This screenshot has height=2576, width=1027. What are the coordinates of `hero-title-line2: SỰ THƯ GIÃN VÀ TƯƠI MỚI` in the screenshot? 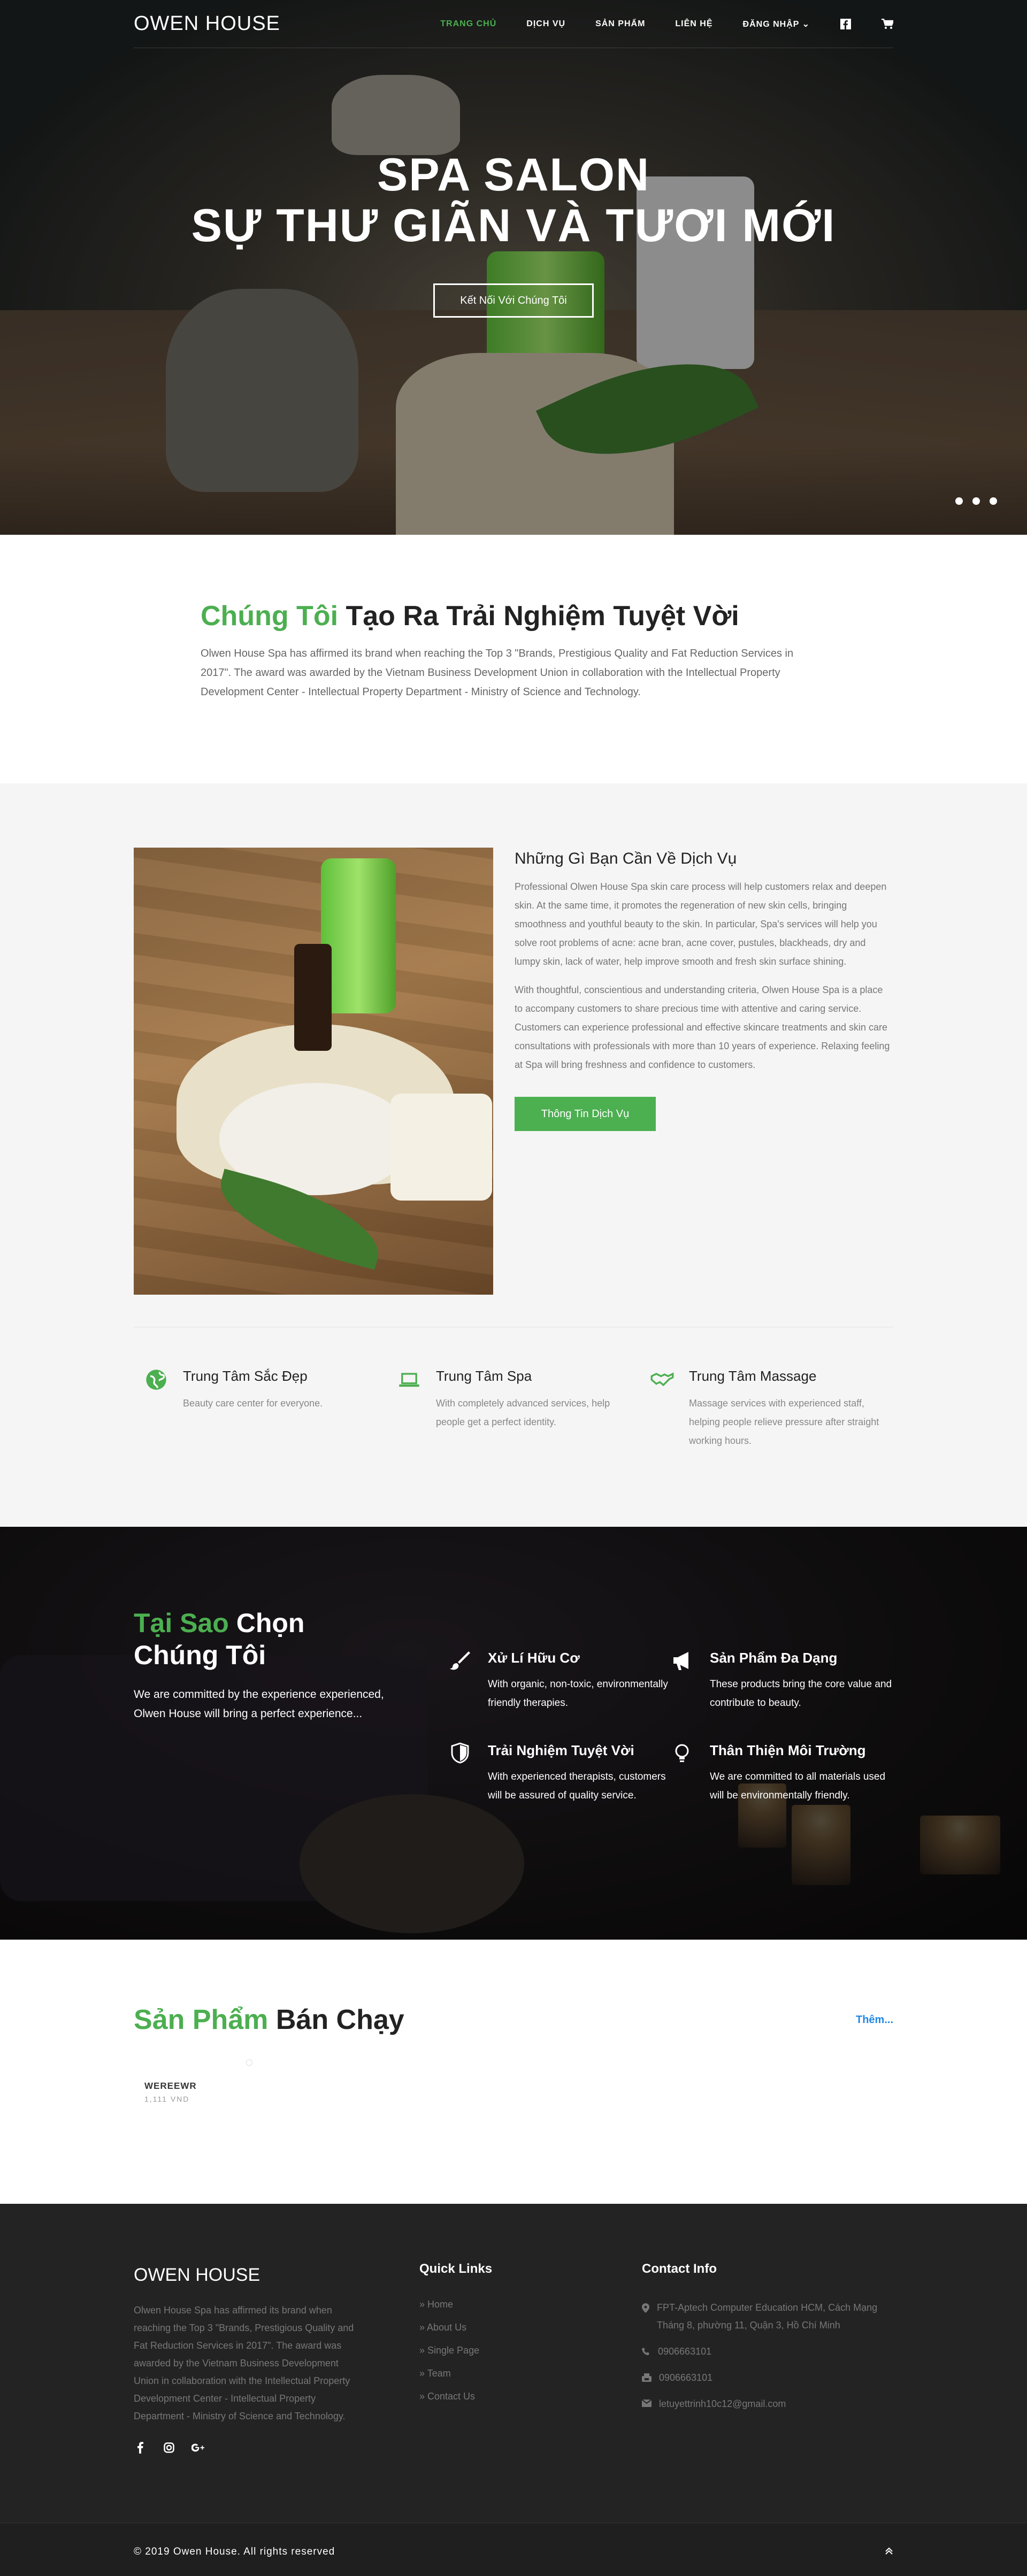 It's located at (513, 225).